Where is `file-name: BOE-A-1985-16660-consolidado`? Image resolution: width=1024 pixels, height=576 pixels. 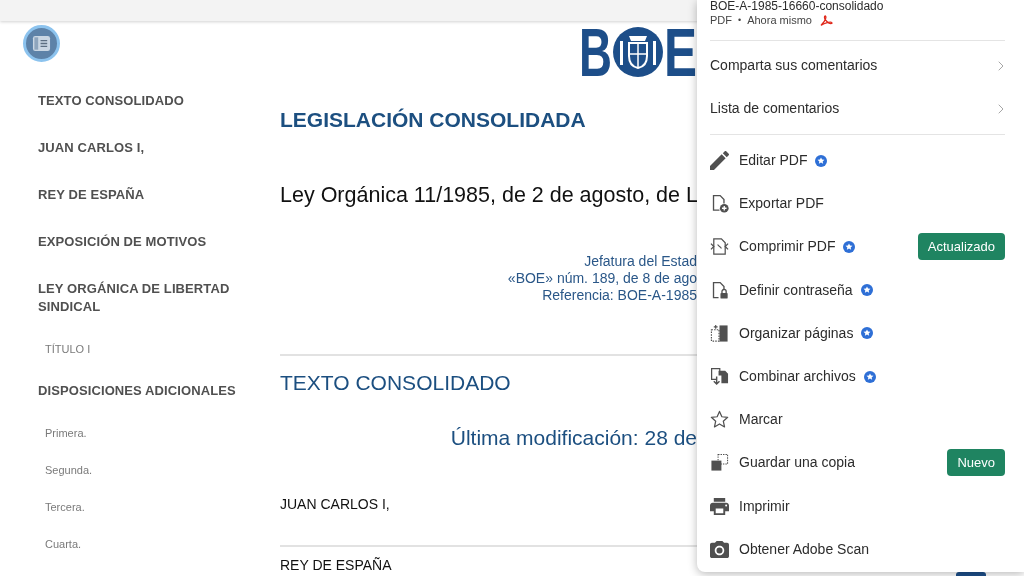 file-name: BOE-A-1985-16660-consolidado is located at coordinates (797, 6).